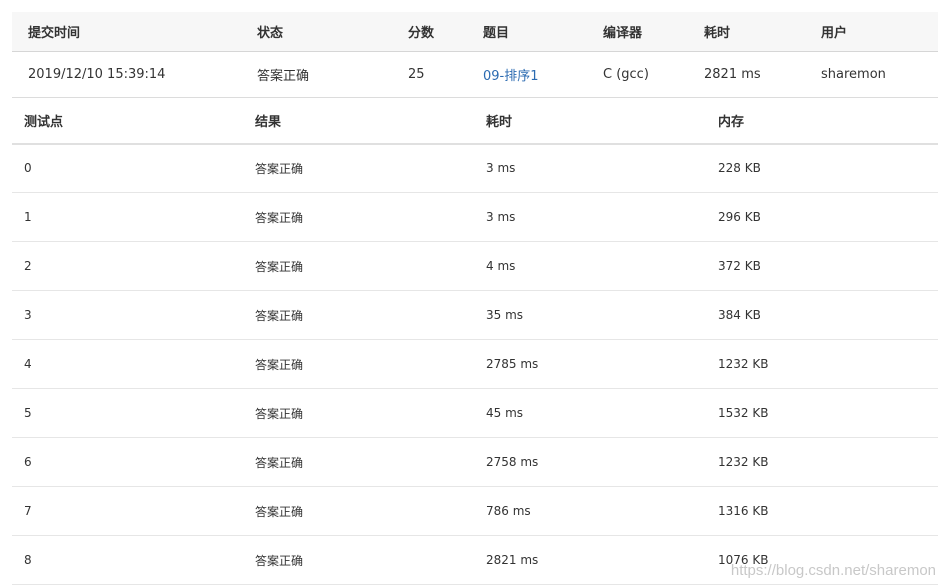 The height and width of the screenshot is (587, 944). What do you see at coordinates (127, 462) in the screenshot?
I see `test-point-id: 6` at bounding box center [127, 462].